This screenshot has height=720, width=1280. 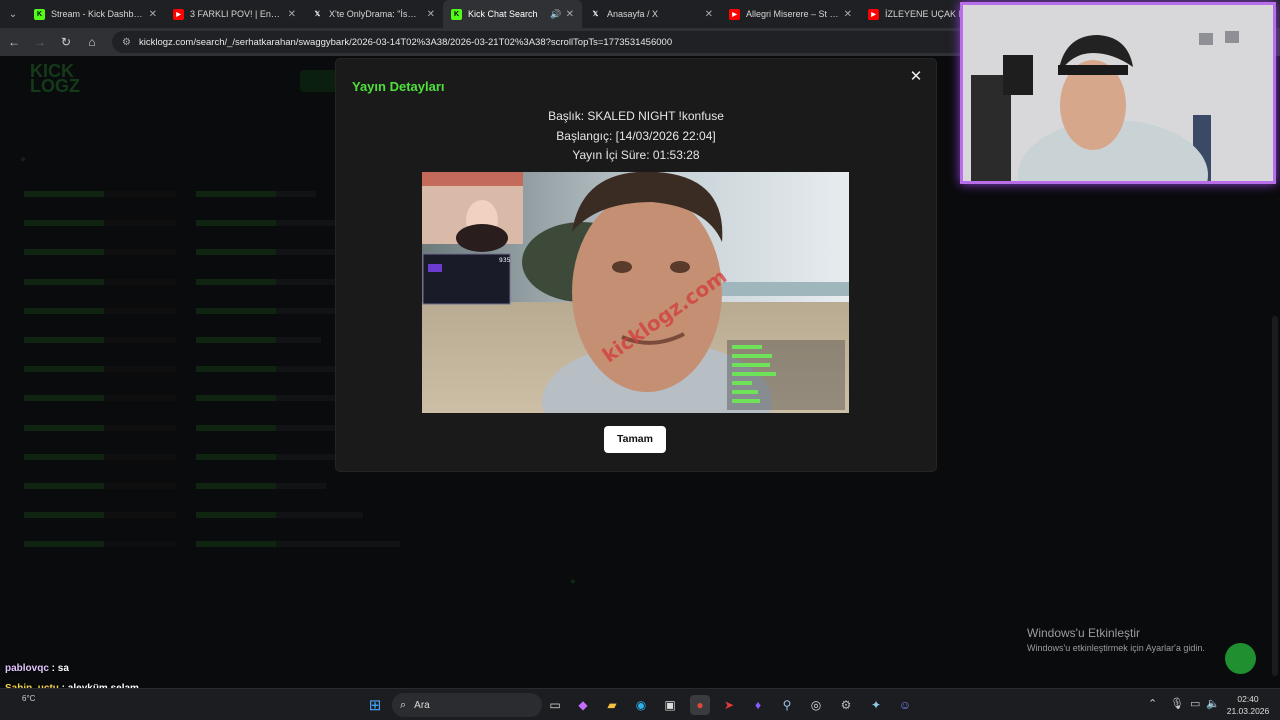 What do you see at coordinates (1118, 93) in the screenshot?
I see `webcam-overlay` at bounding box center [1118, 93].